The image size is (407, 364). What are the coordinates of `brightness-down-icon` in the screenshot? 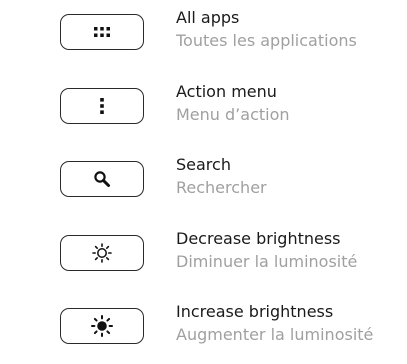 It's located at (102, 253).